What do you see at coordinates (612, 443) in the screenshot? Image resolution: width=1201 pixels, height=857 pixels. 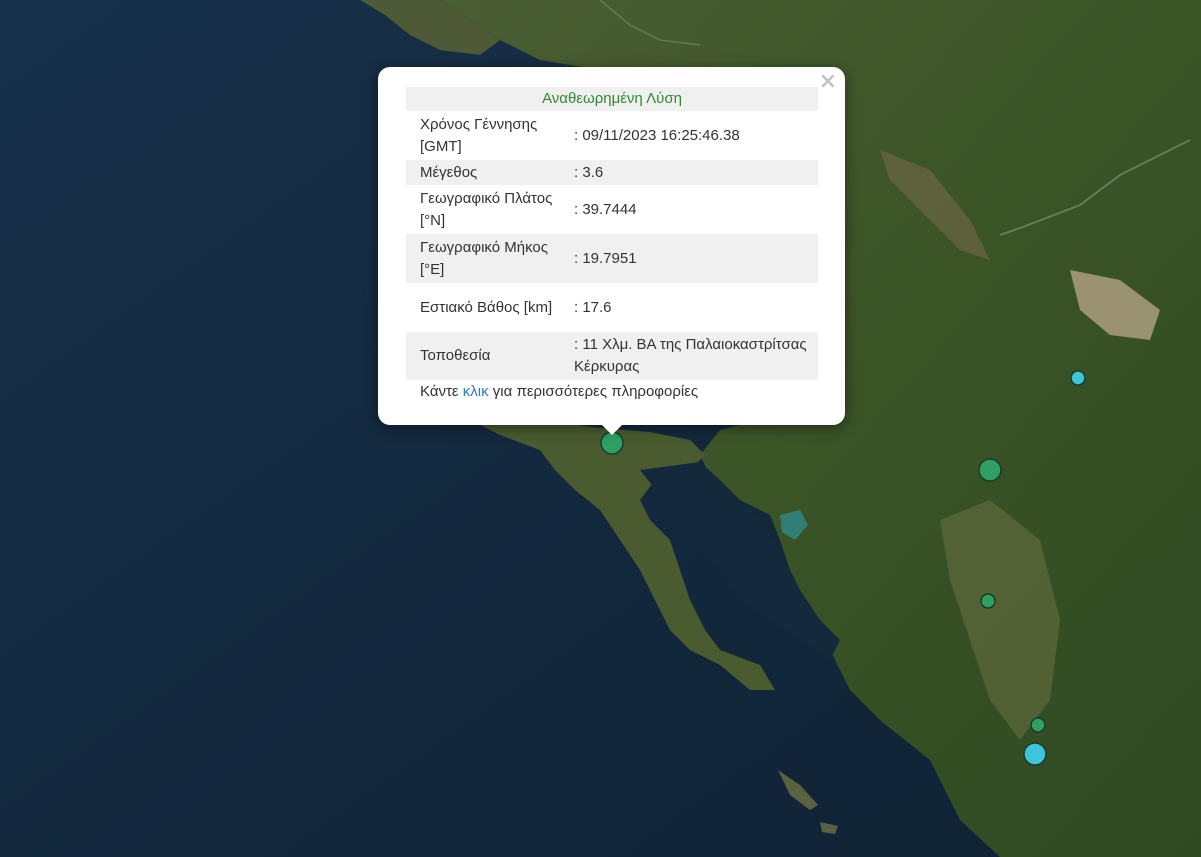 I see `quake-marker-selected` at bounding box center [612, 443].